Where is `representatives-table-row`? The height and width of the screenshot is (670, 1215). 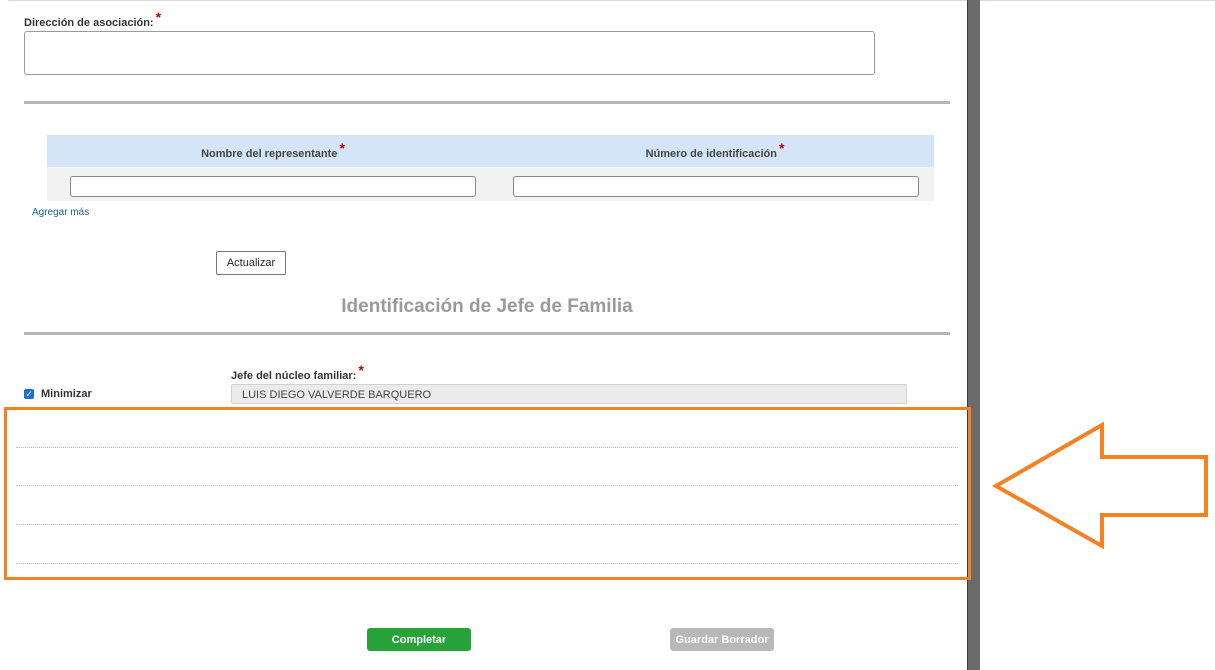 representatives-table-row is located at coordinates (490, 184).